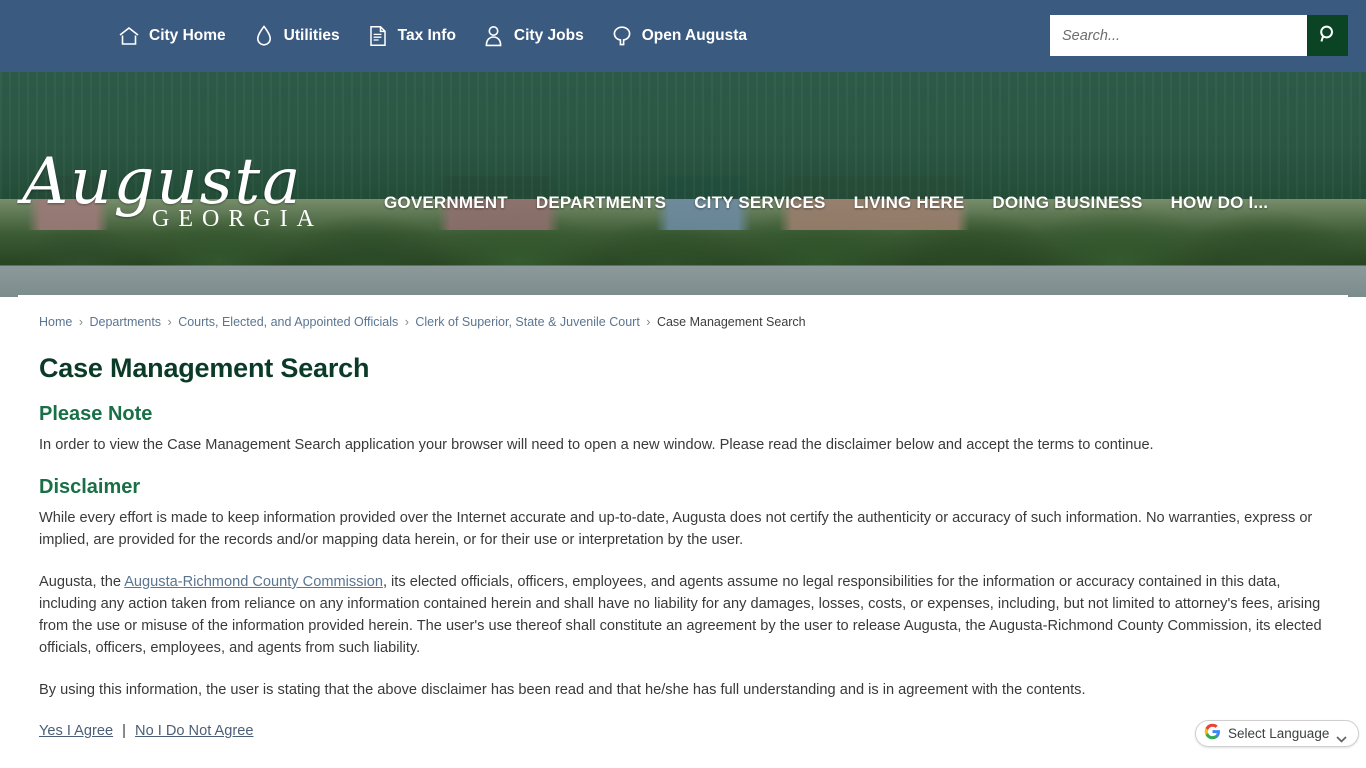 Image resolution: width=1366 pixels, height=768 pixels. Describe the element at coordinates (460, 203) in the screenshot. I see `nav-item-government: GOVERNMENT` at that location.